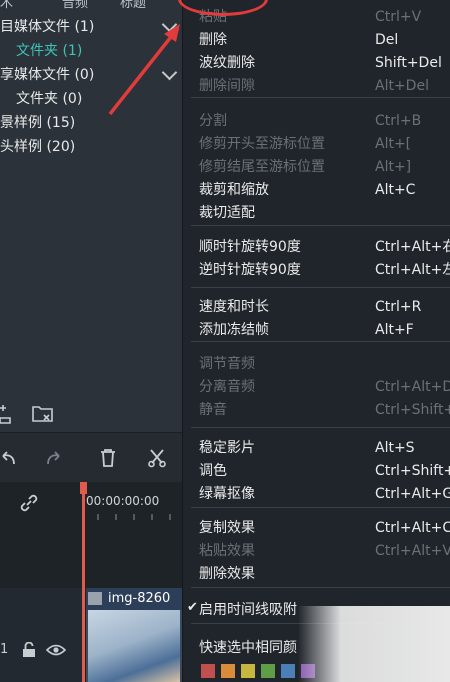  I want to click on ruler-ticks, so click(134, 517).